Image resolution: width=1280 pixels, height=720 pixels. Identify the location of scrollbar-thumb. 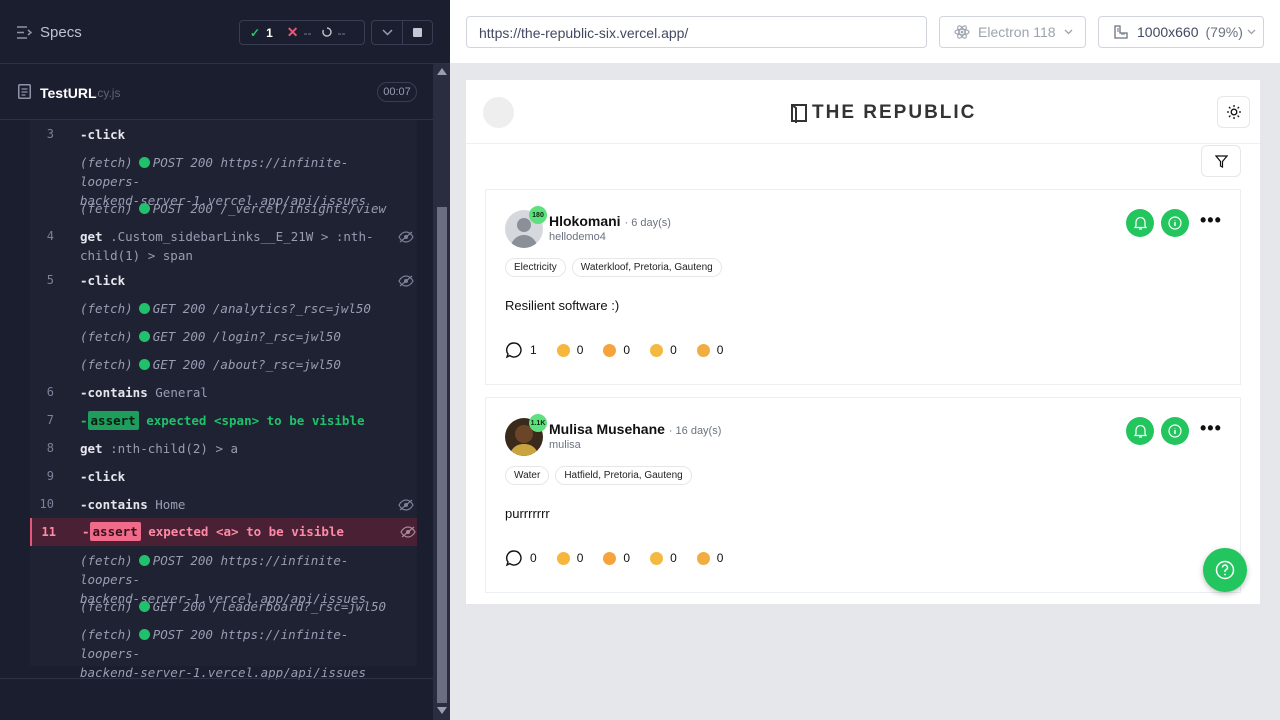
(442, 455).